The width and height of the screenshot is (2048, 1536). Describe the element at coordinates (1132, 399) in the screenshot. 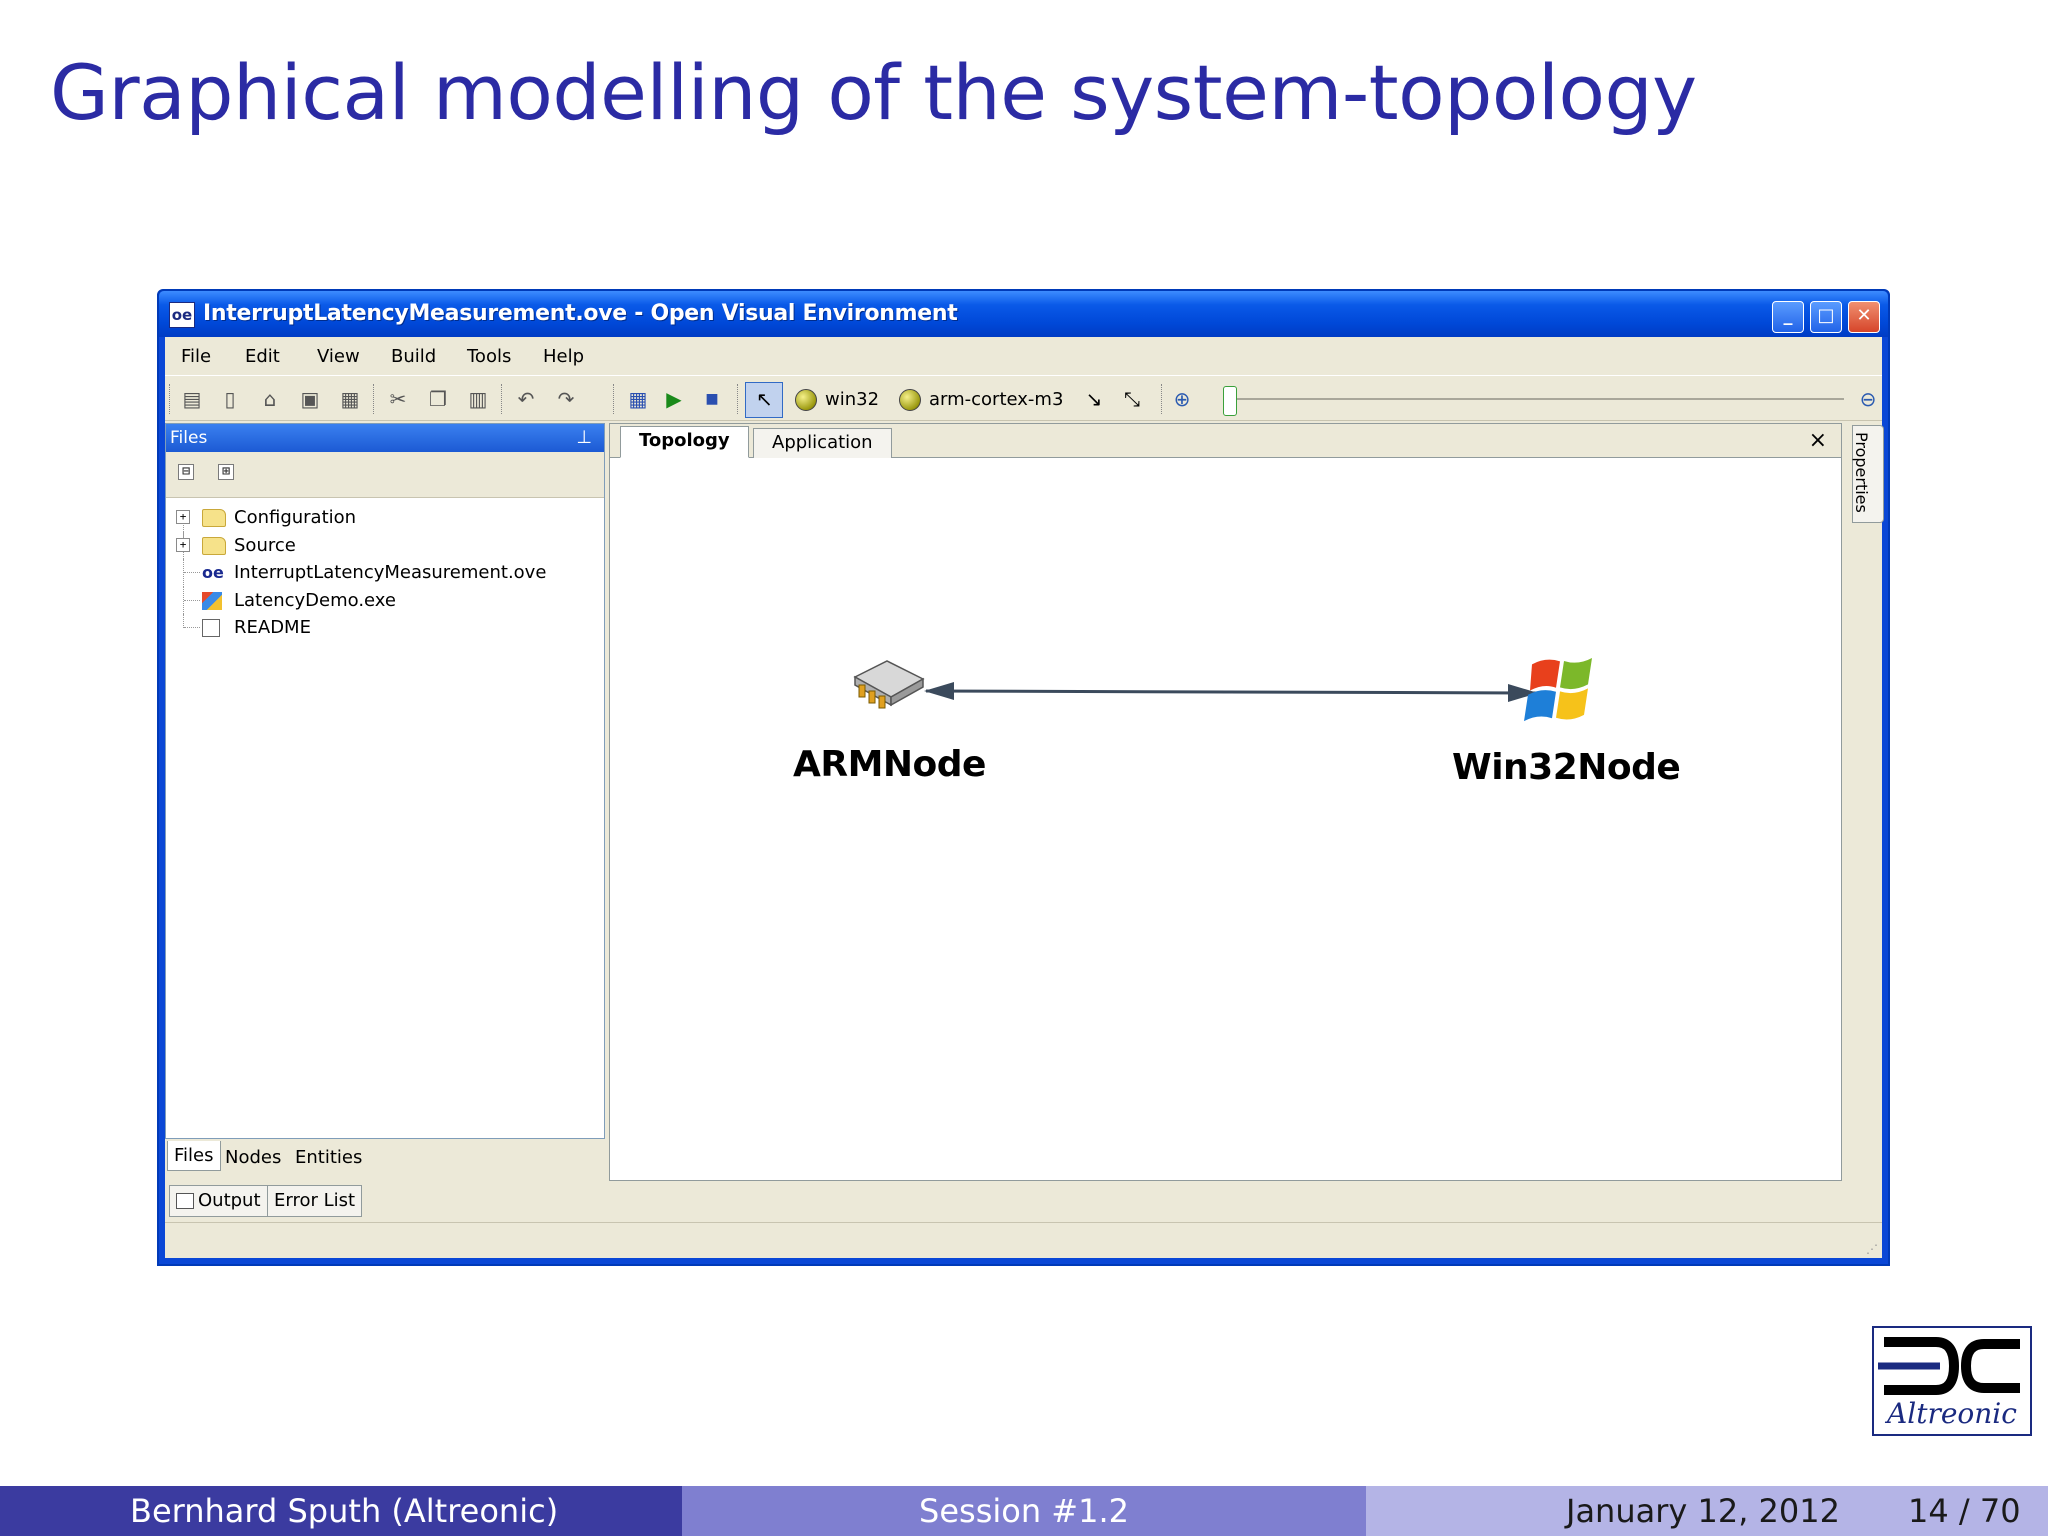

I see `bidirectional-link-icon: ⤡` at that location.